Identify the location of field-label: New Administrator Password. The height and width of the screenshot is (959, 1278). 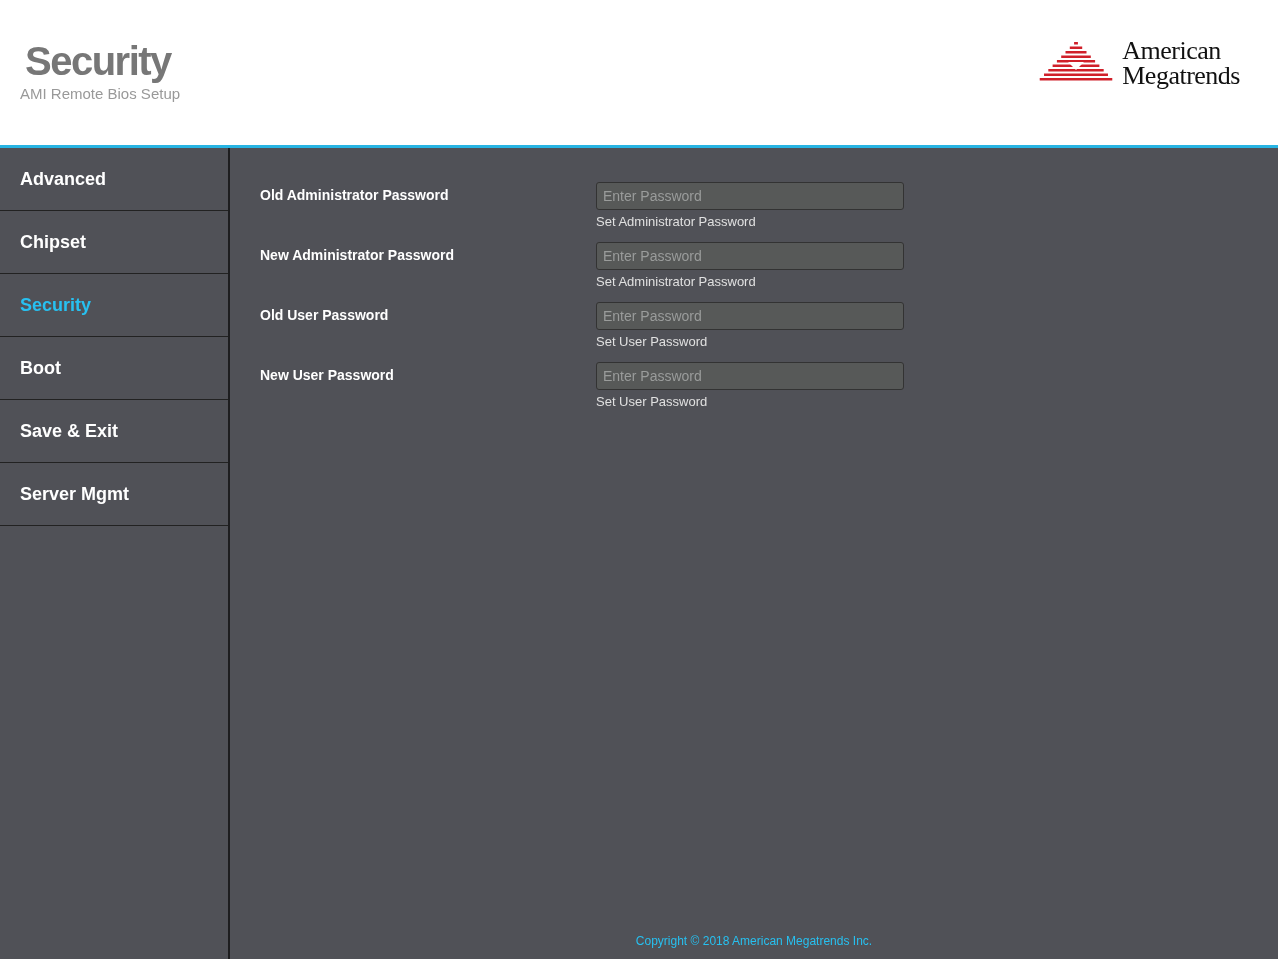
(357, 255).